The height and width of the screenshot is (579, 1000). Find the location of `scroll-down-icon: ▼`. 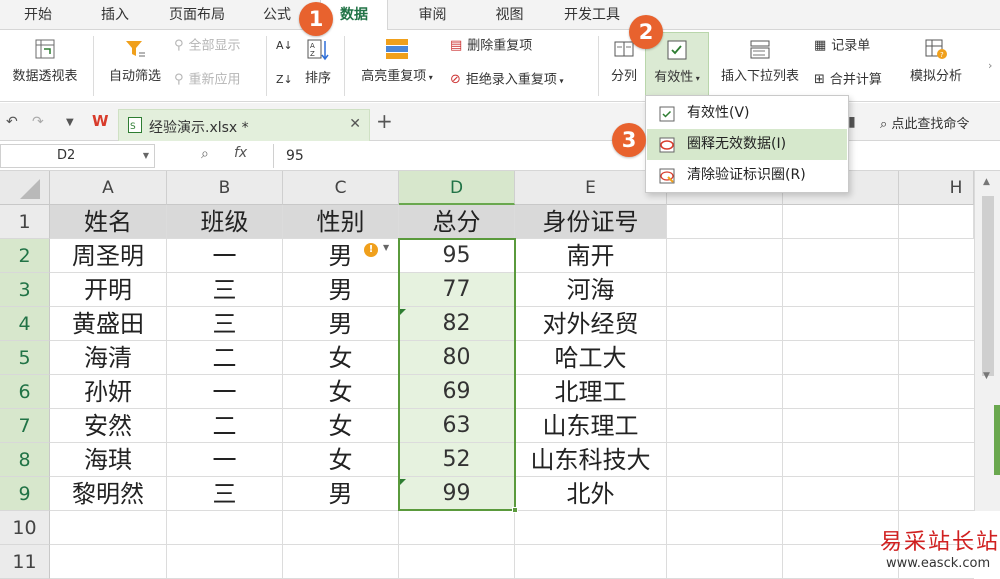

scroll-down-icon: ▼ is located at coordinates (986, 376).